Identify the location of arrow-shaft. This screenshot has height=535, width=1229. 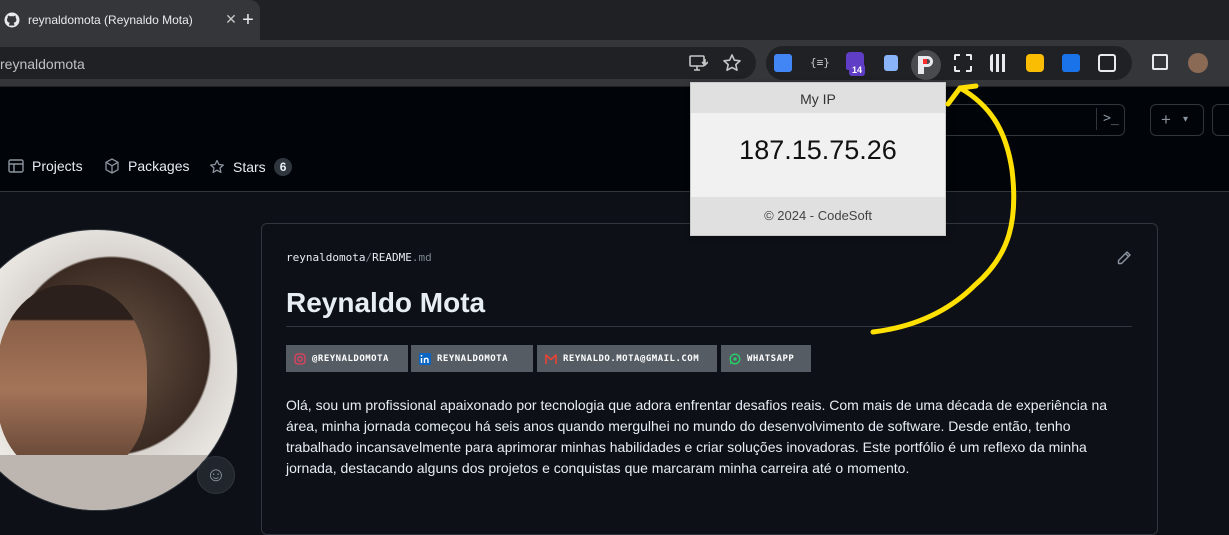
(943, 210).